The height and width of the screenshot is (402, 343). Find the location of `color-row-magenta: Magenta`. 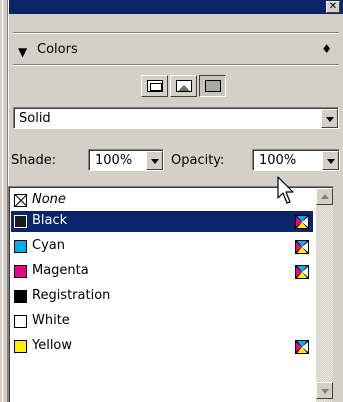

color-row-magenta: Magenta is located at coordinates (162, 271).